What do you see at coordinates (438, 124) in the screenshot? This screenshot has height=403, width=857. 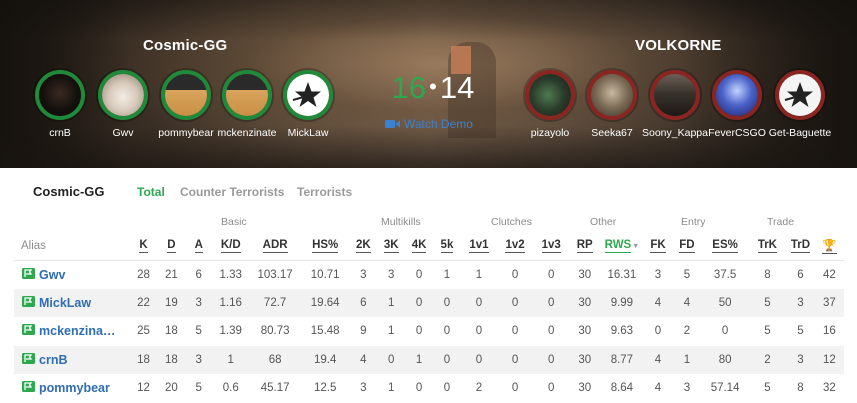 I see `watch-demo-label: Watch Demo` at bounding box center [438, 124].